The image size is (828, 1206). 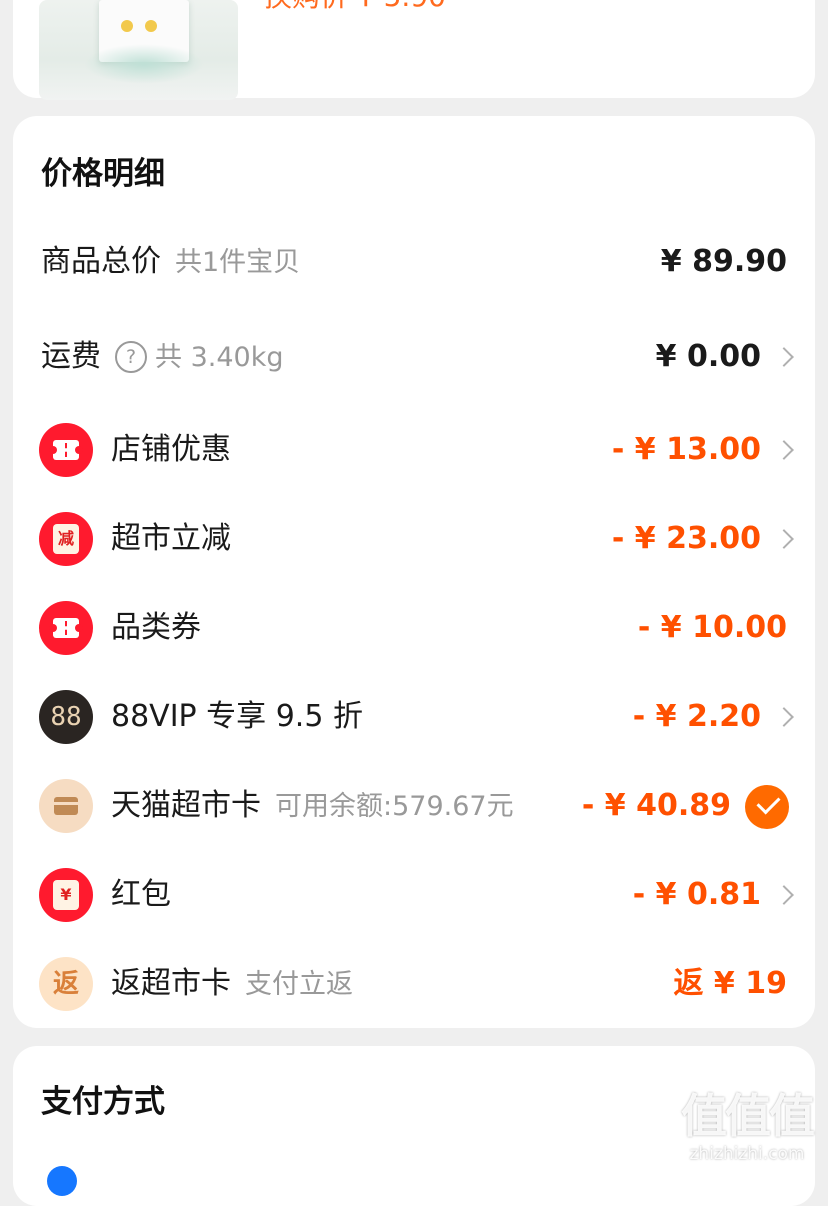 I want to click on price-row-shipping: 运费? 共 3.40kg ¥ 0.00, so click(x=414, y=357).